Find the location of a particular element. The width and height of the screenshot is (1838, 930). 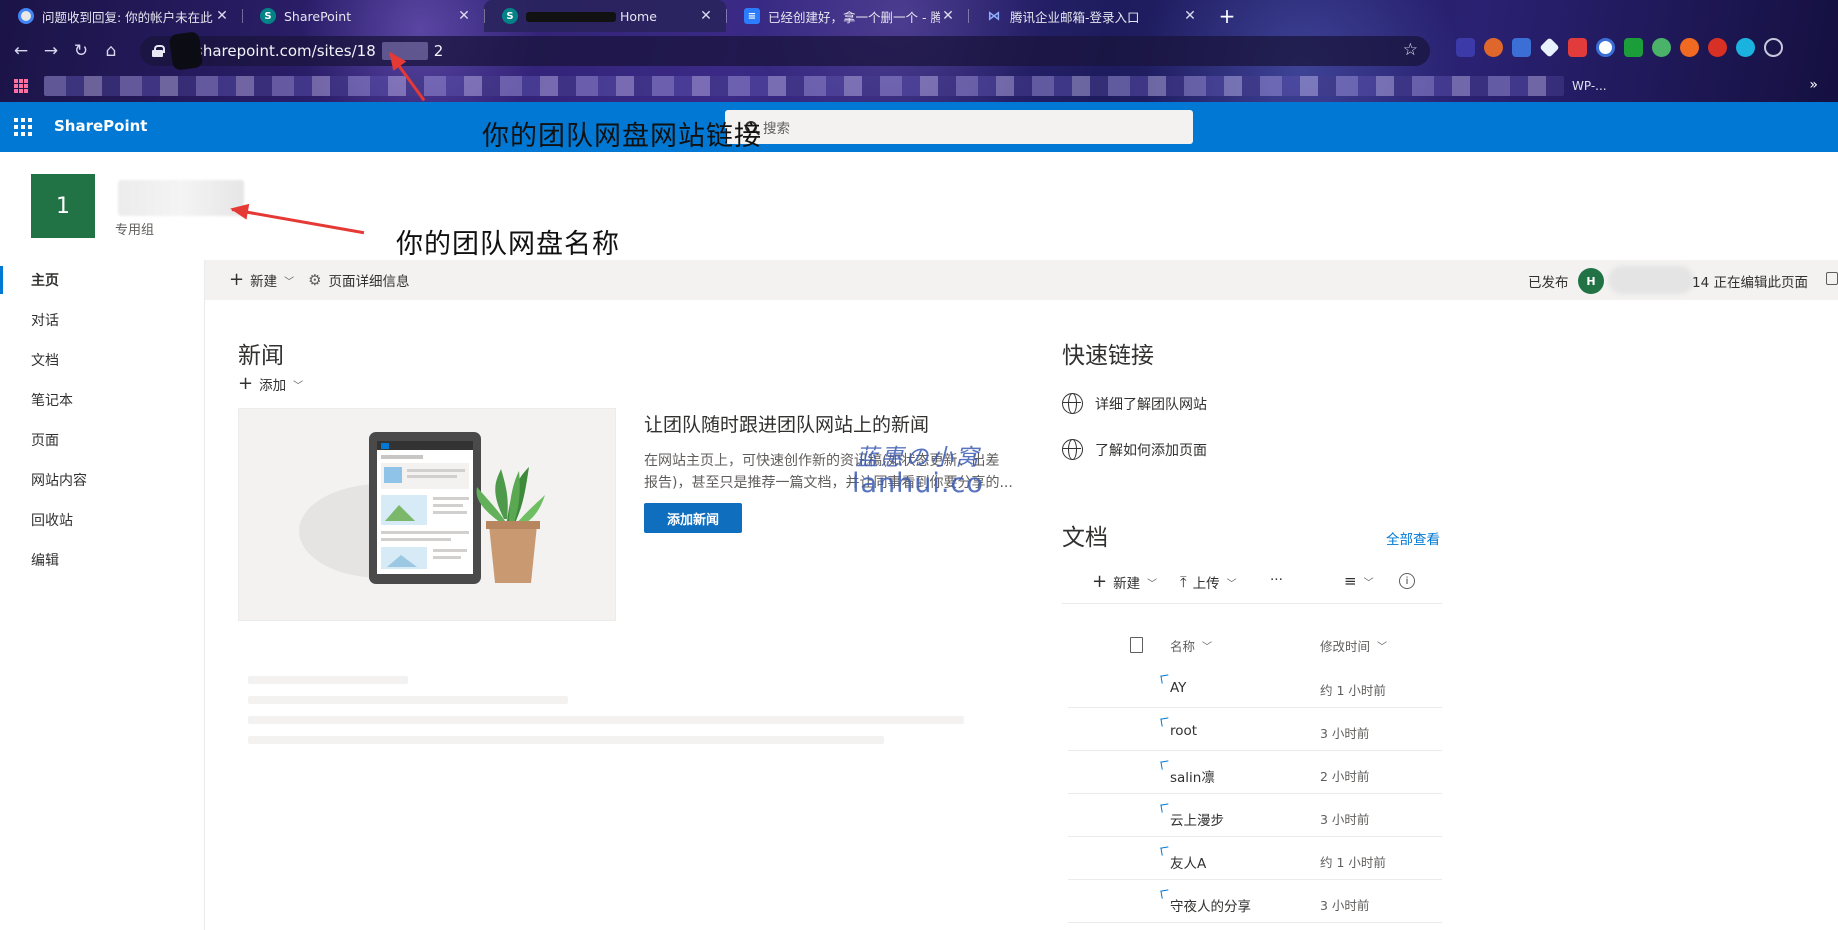

see-all-link: 全部查看 is located at coordinates (1413, 538).